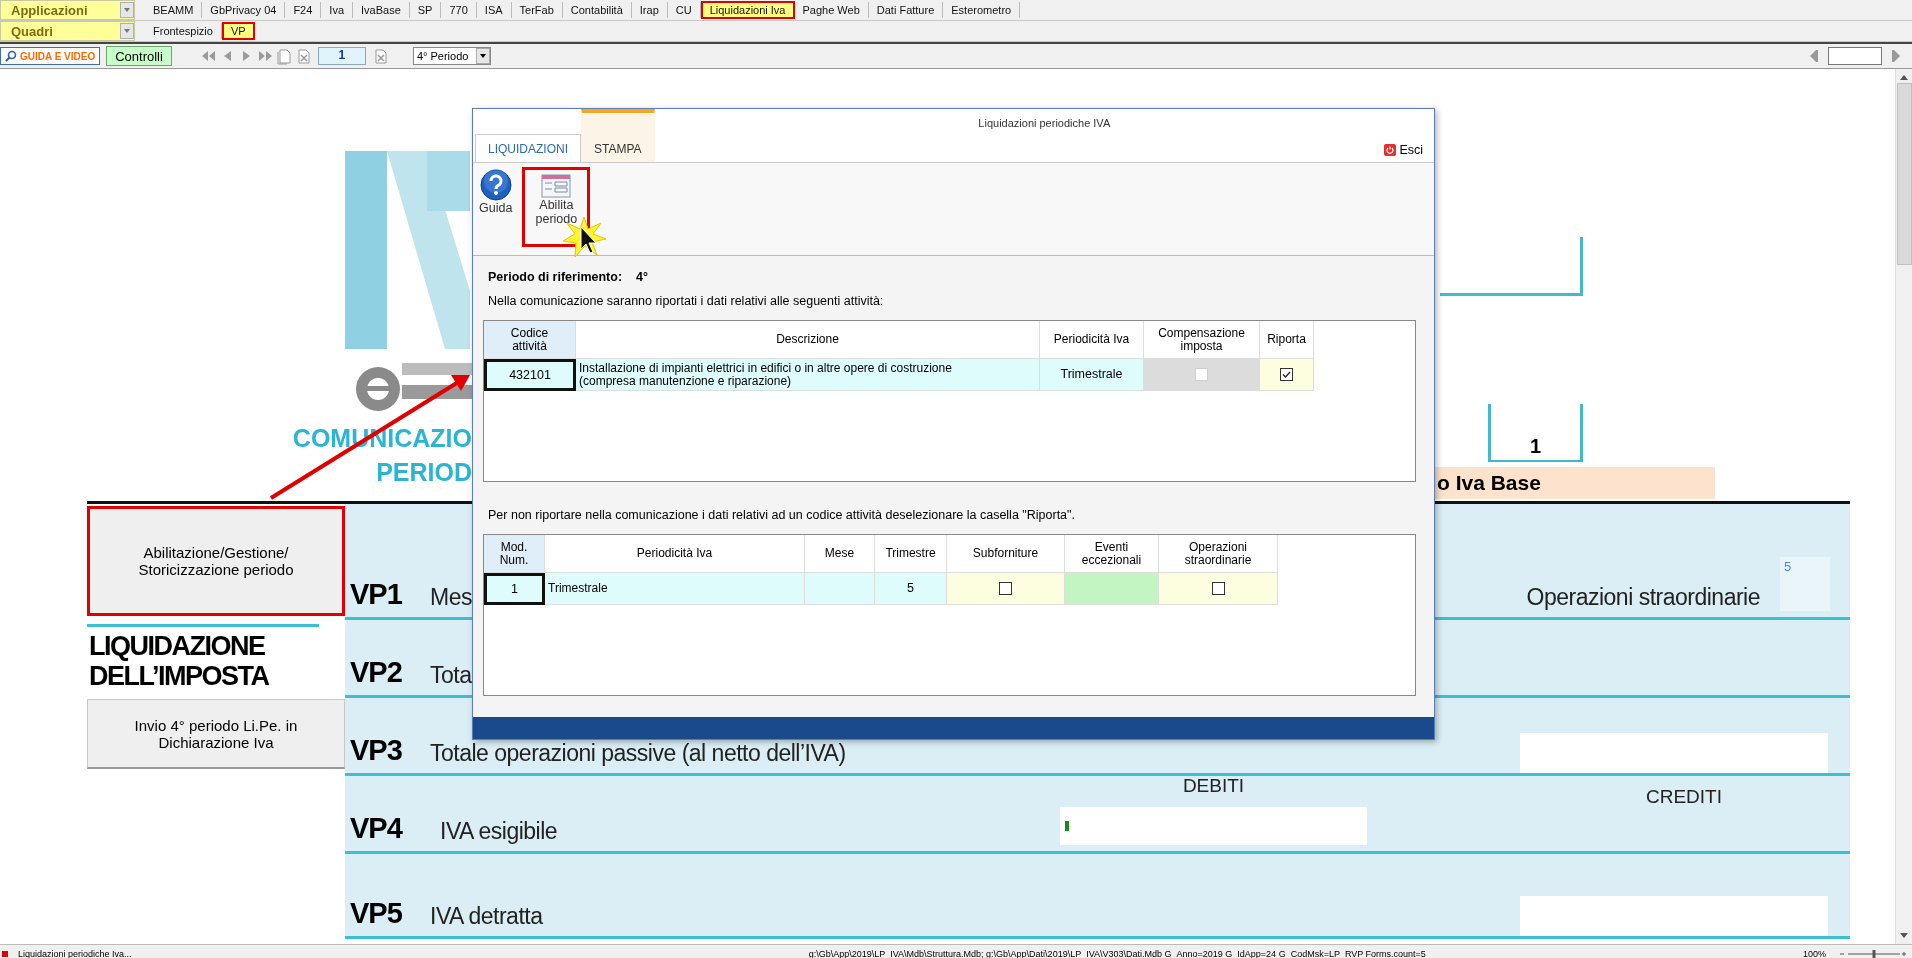 The image size is (1912, 958). I want to click on controls-button: Controlli, so click(139, 56).